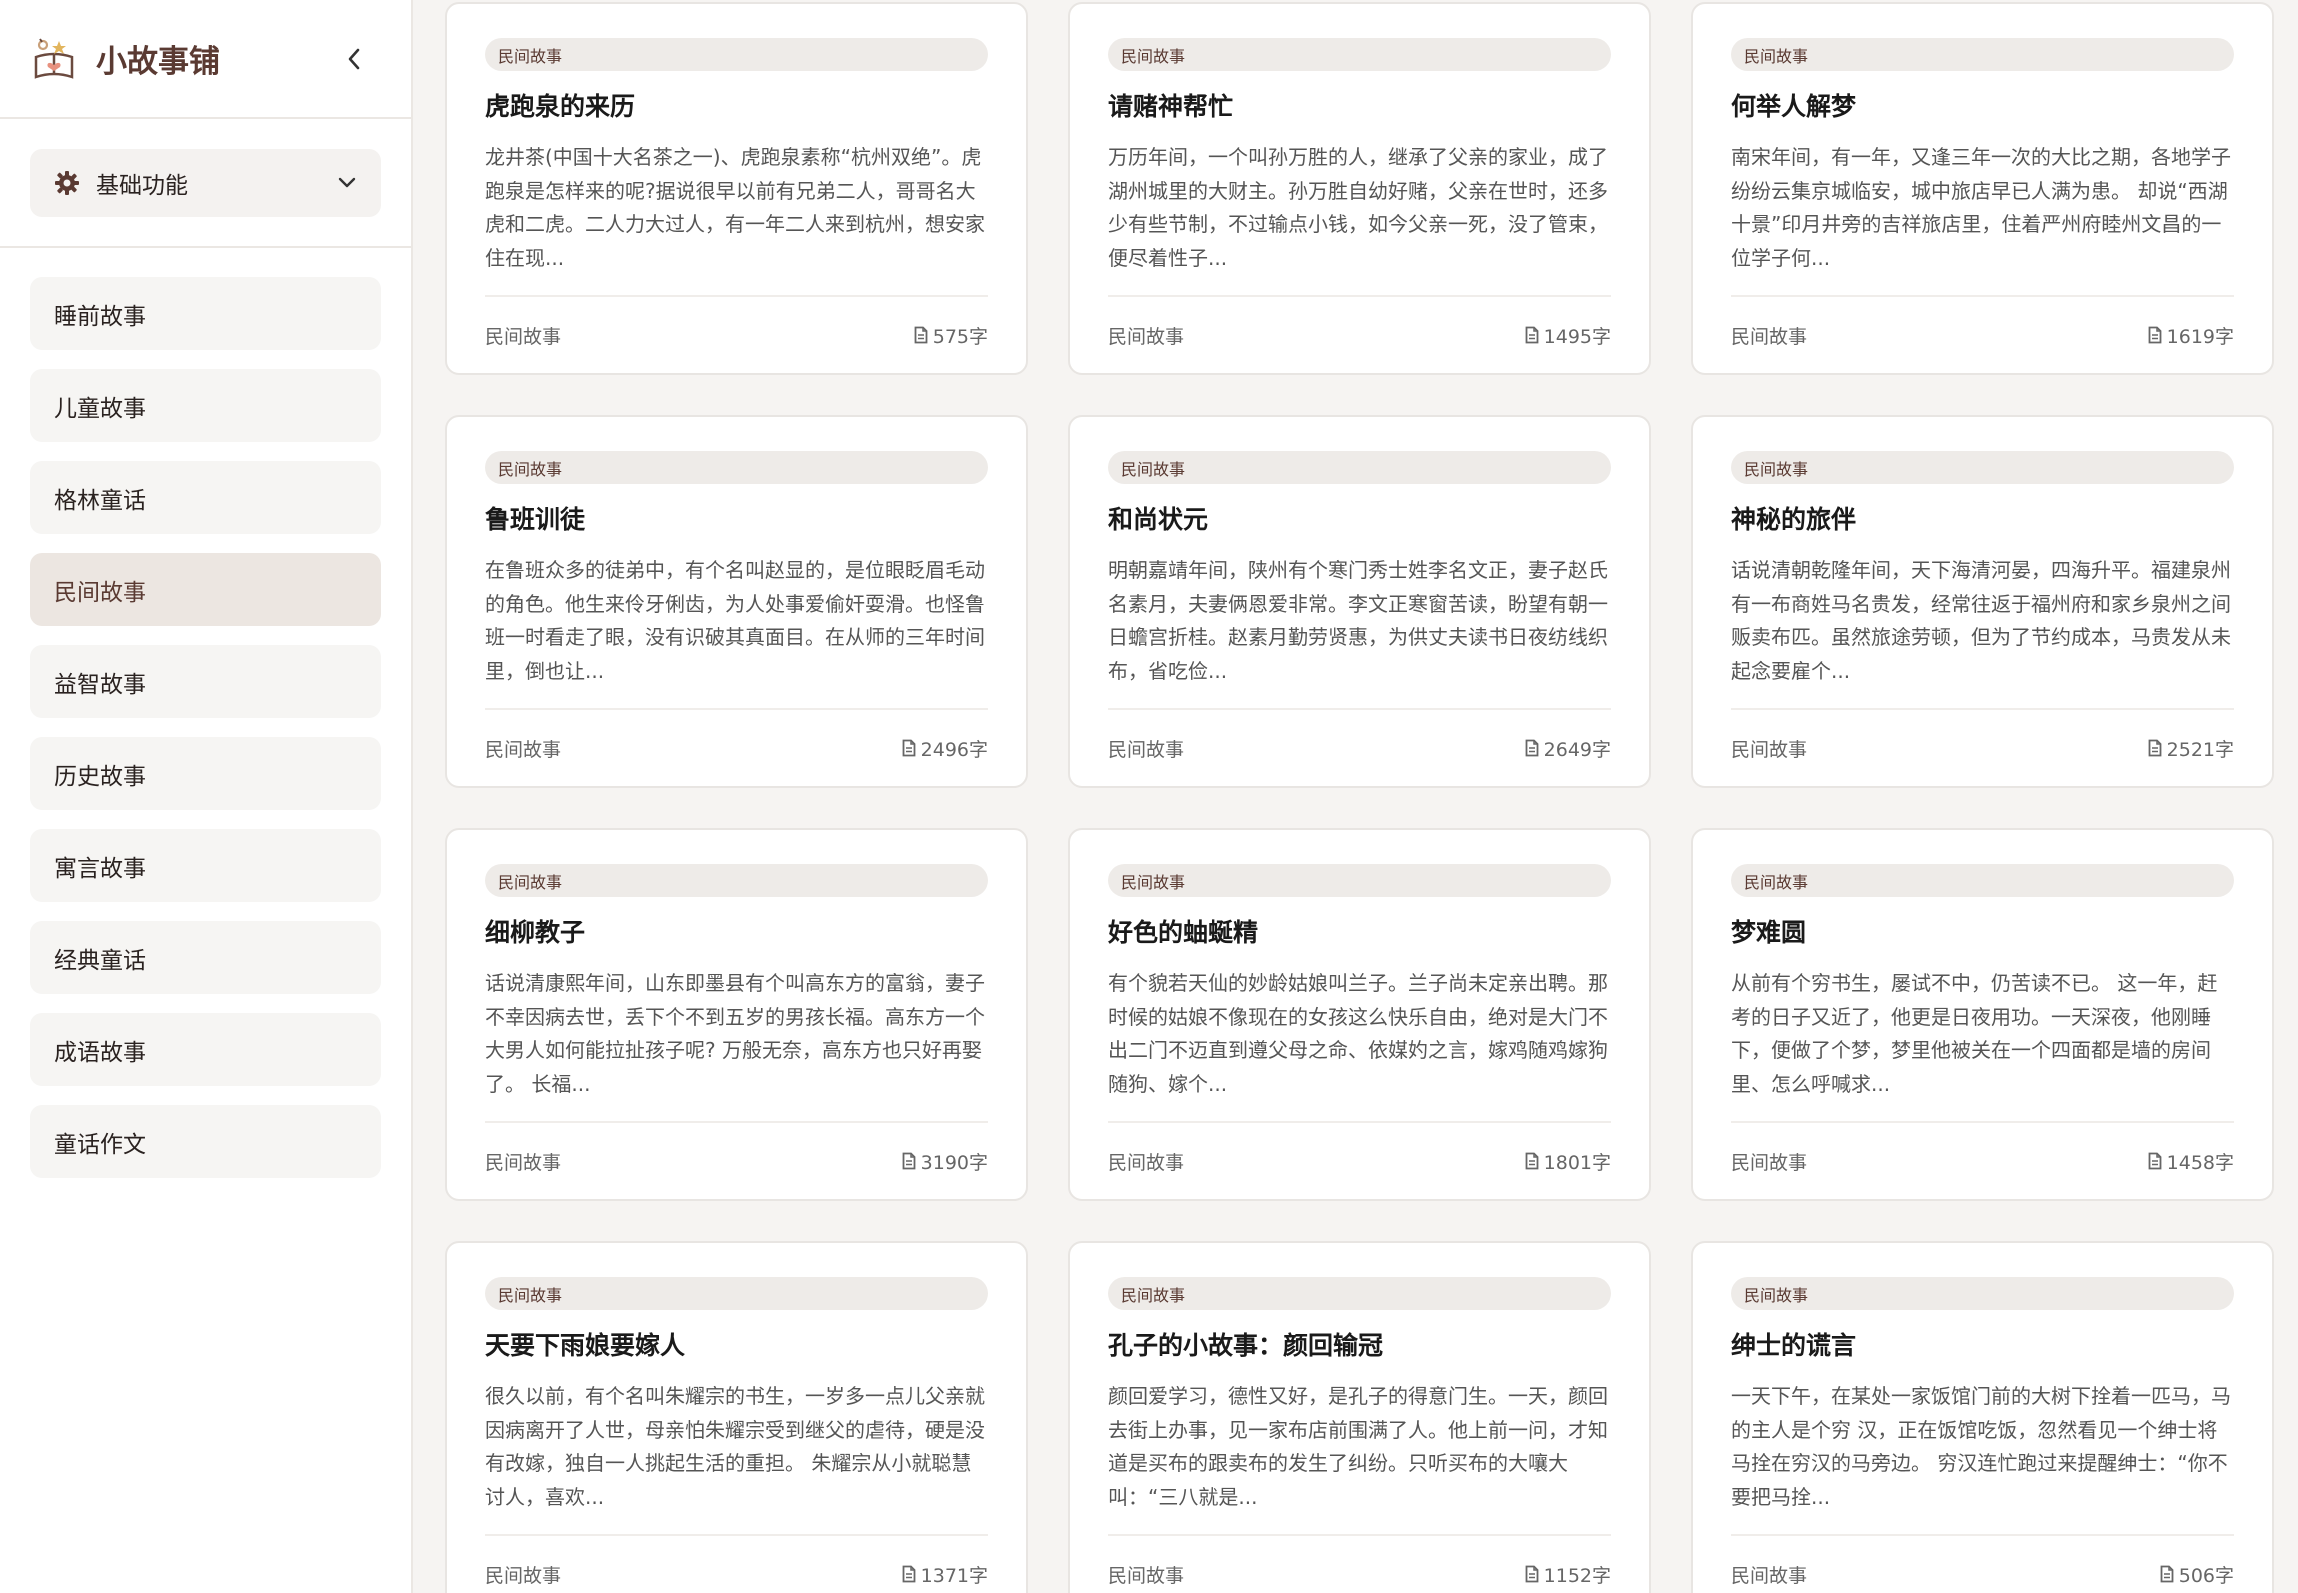 This screenshot has height=1593, width=2298. What do you see at coordinates (1359, 520) in the screenshot?
I see `story-title: 和尚状元` at bounding box center [1359, 520].